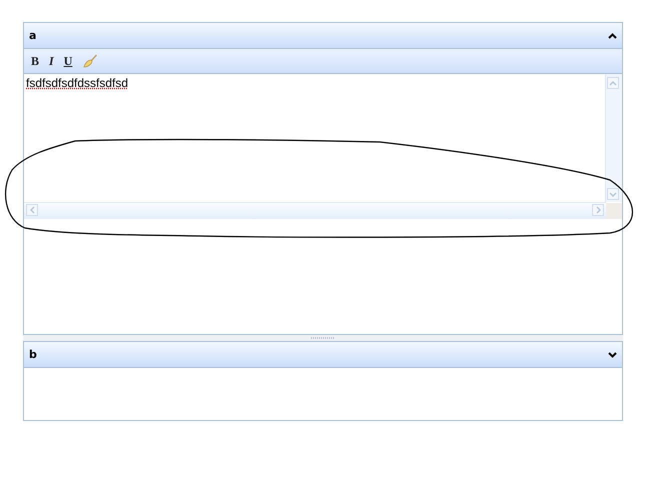  I want to click on editor-text: fsdfsdfsdfdssfsdfsd, so click(77, 83).